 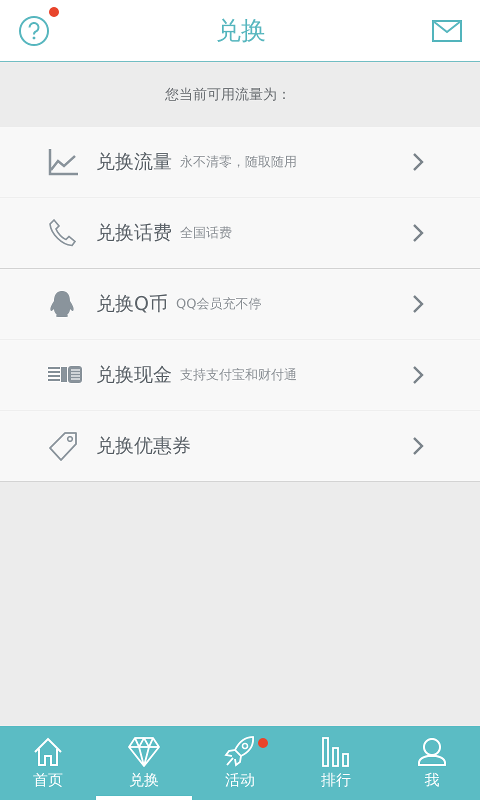 I want to click on item-label: 兑换流量, so click(x=134, y=162).